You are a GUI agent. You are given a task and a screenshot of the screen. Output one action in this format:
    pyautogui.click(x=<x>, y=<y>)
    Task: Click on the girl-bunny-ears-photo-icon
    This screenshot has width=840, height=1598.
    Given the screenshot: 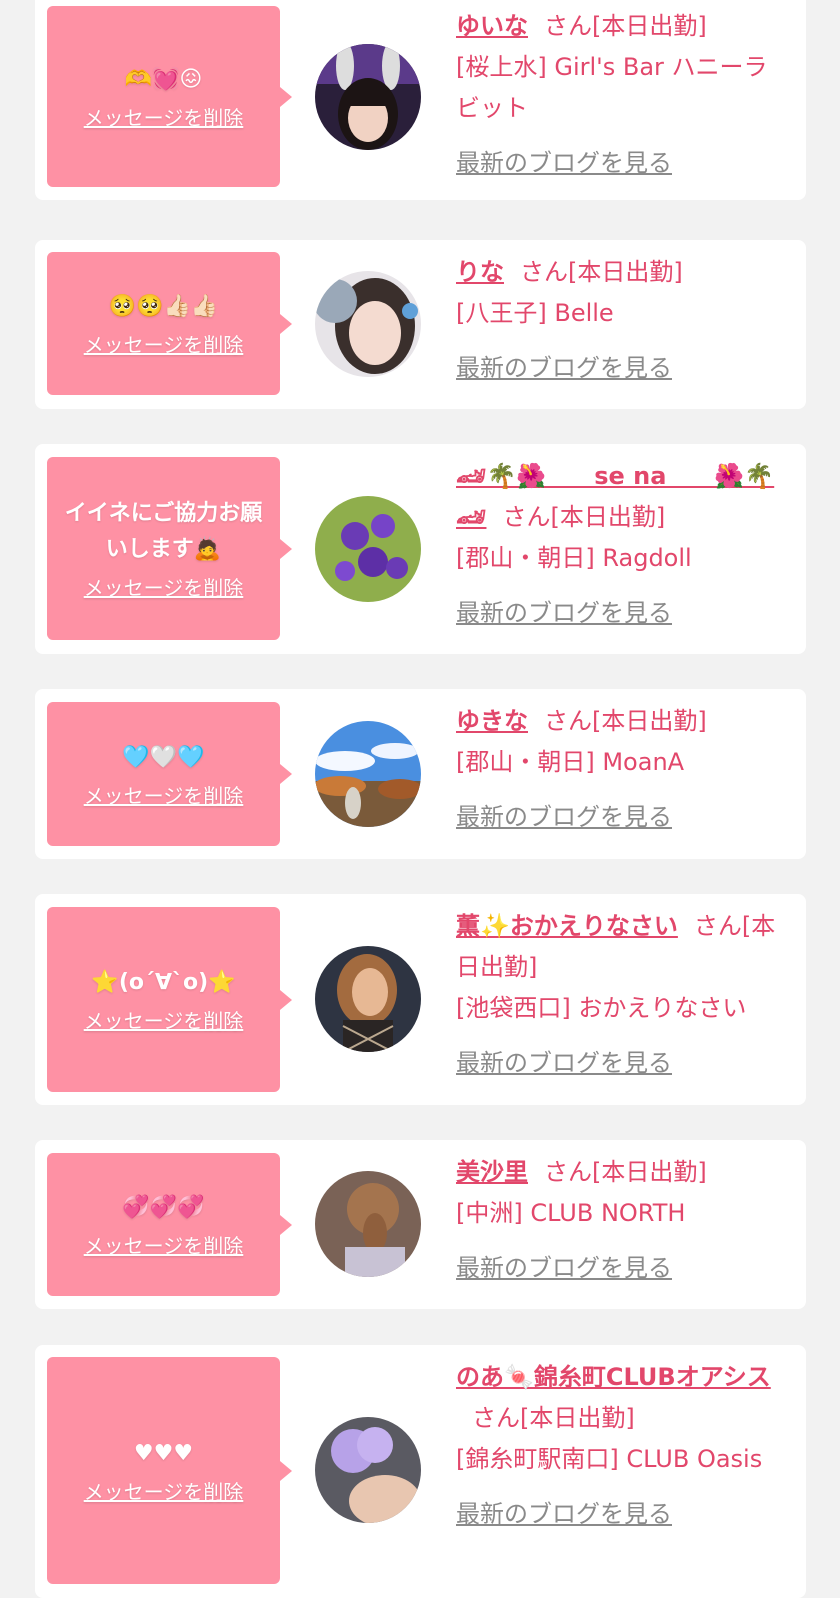 What is the action you would take?
    pyautogui.click(x=368, y=97)
    